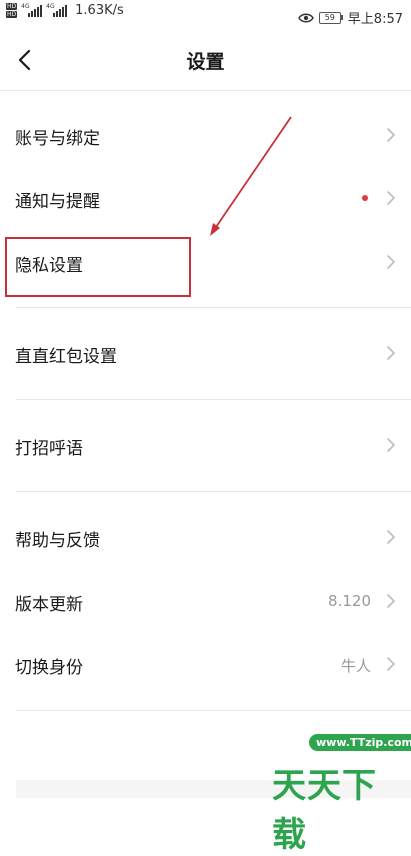 The height and width of the screenshot is (856, 411). Describe the element at coordinates (305, 17) in the screenshot. I see `eye-icon` at that location.